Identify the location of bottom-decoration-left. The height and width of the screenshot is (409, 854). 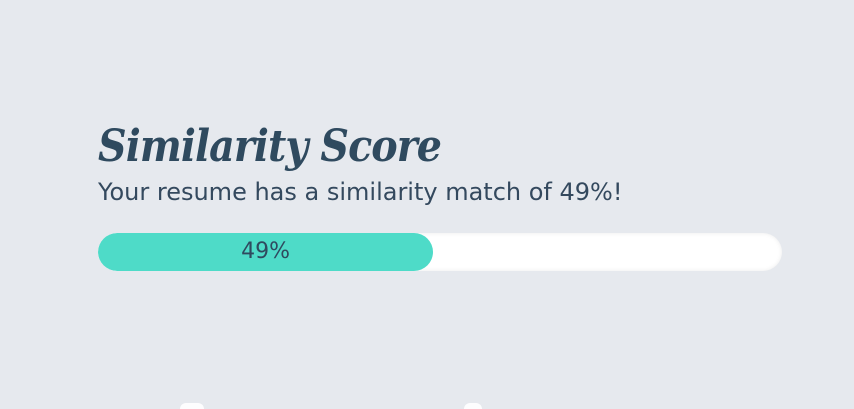
(192, 406).